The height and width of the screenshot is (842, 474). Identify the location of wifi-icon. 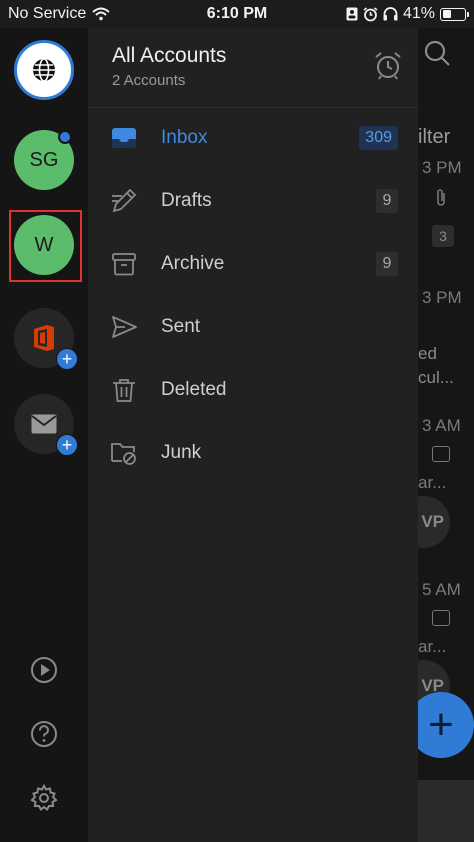
(101, 14).